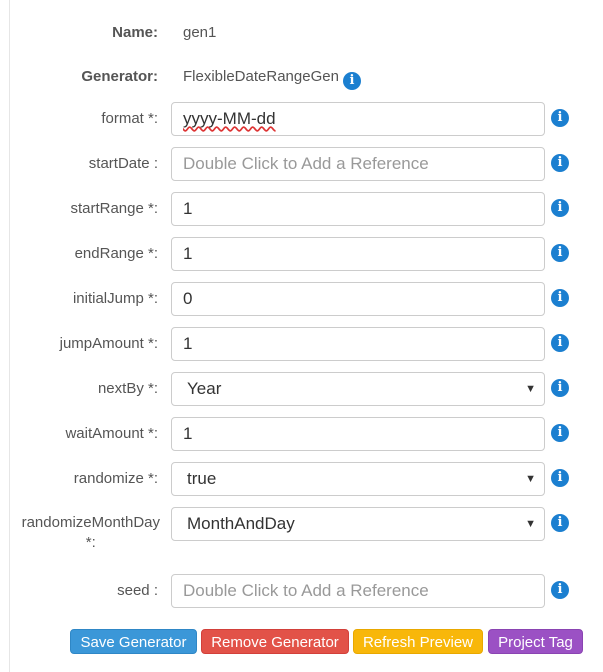  I want to click on generator-label: Generator:, so click(119, 76).